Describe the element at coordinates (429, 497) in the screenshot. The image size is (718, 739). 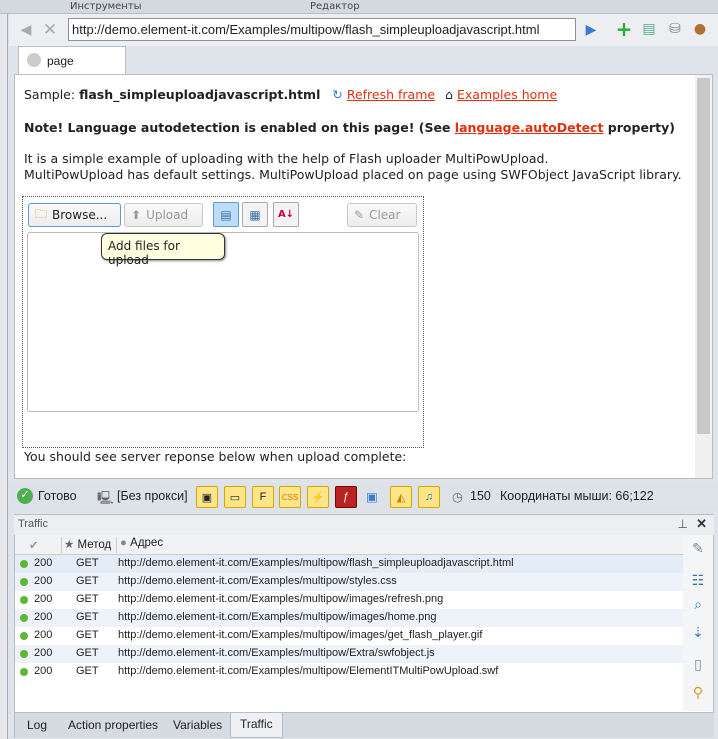
I see `music-toggle: ♫` at that location.